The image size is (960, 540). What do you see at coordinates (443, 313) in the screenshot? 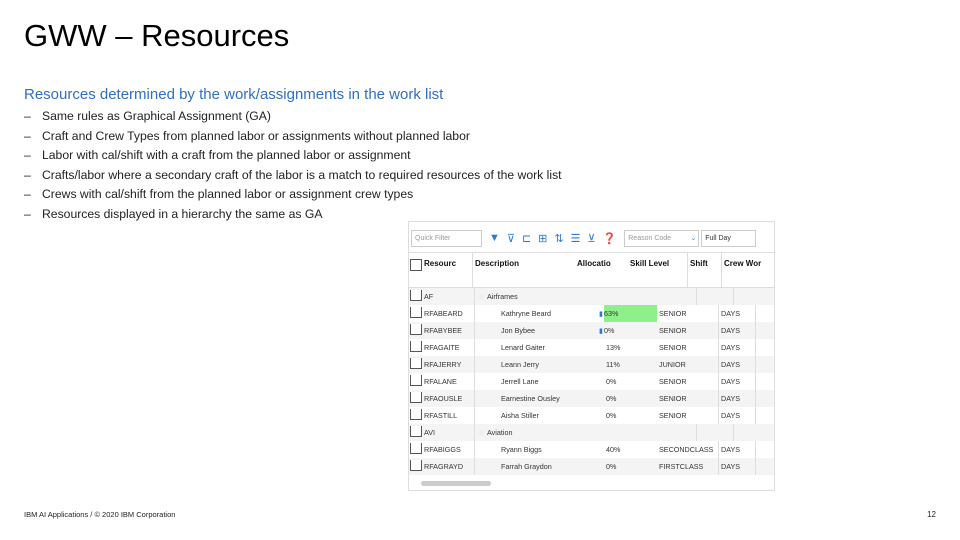
I see `resource-cell: RFABEARD` at bounding box center [443, 313].